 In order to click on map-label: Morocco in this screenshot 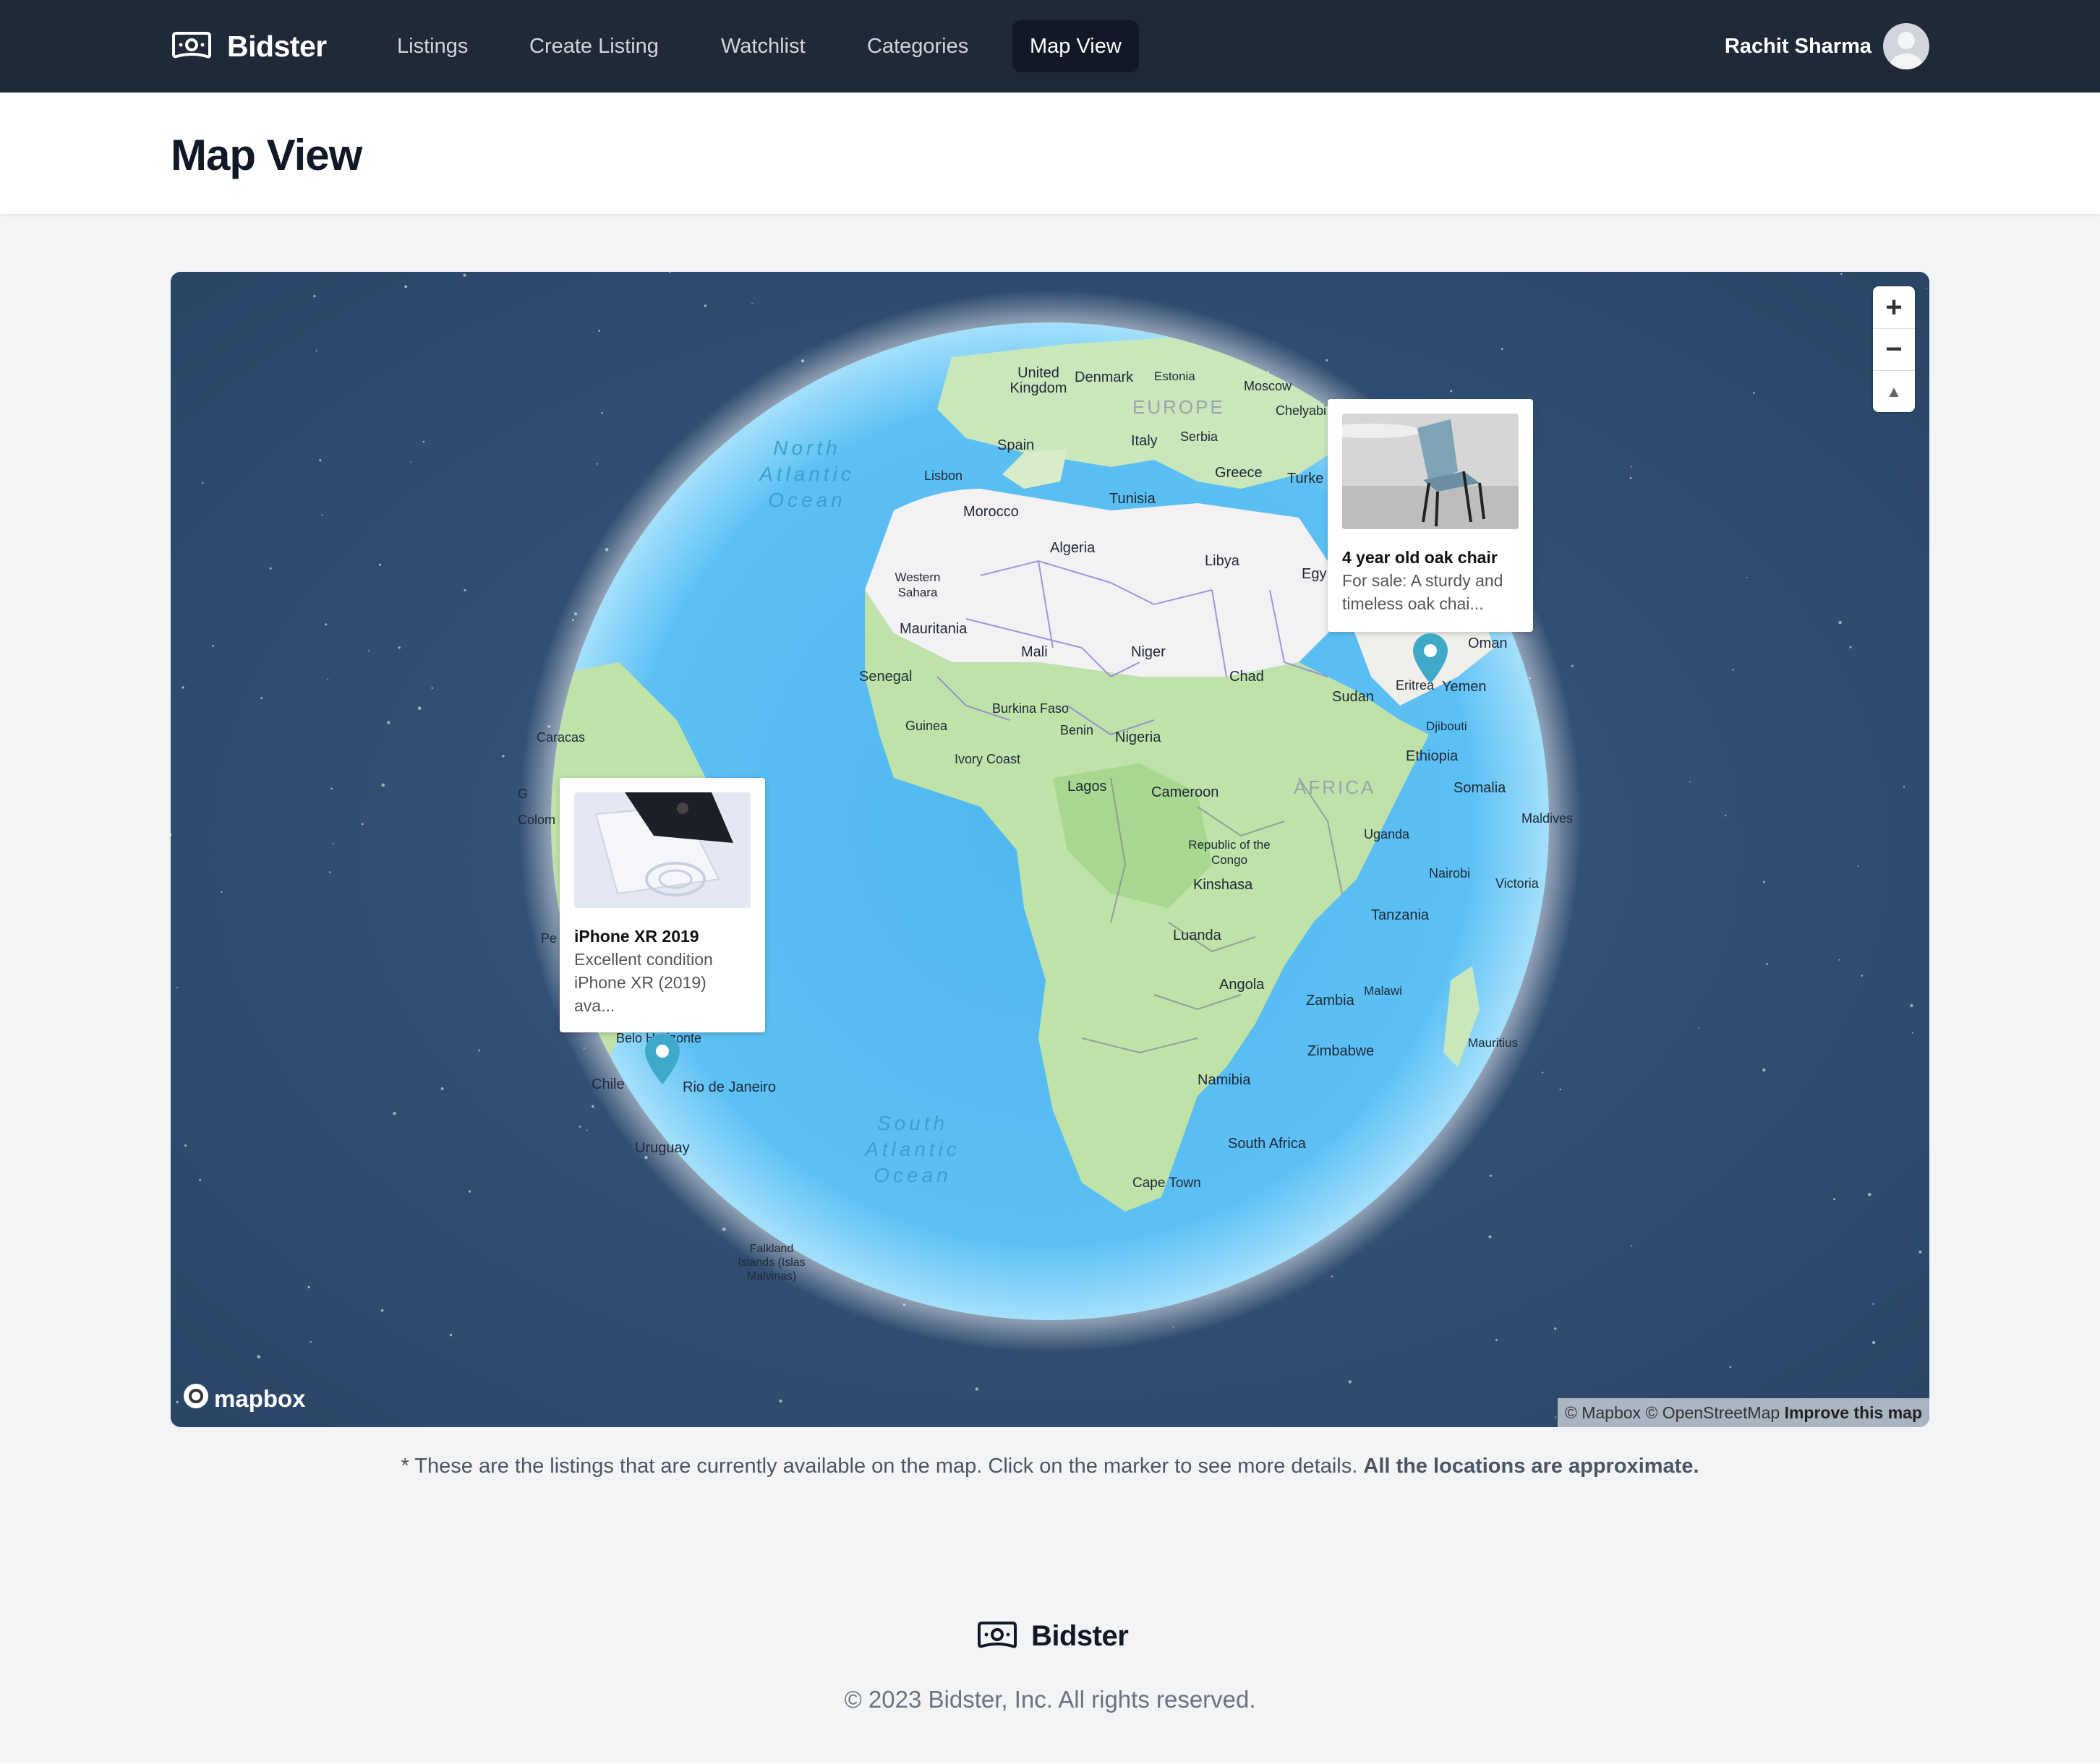, I will do `click(991, 512)`.